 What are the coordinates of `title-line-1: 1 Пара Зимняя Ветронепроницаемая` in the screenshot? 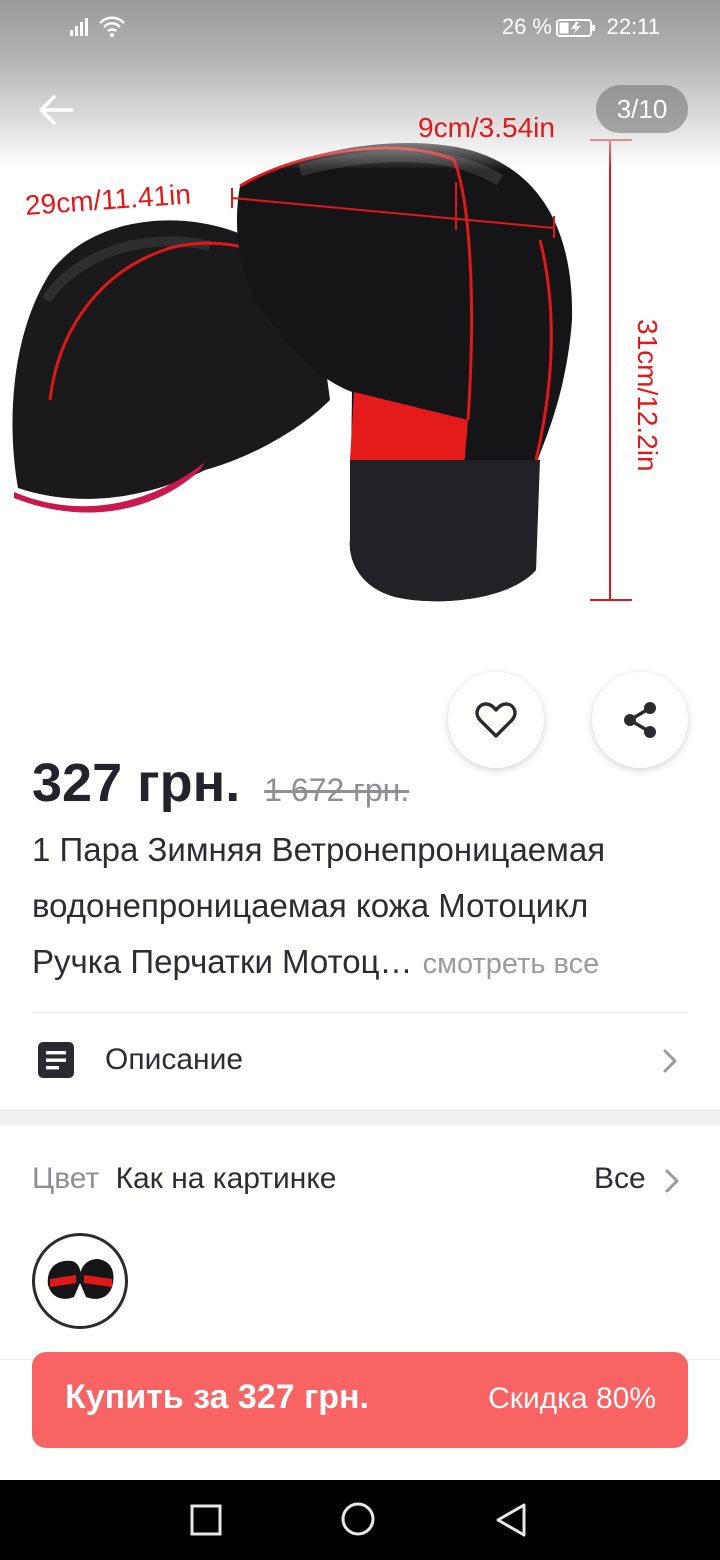 It's located at (319, 849).